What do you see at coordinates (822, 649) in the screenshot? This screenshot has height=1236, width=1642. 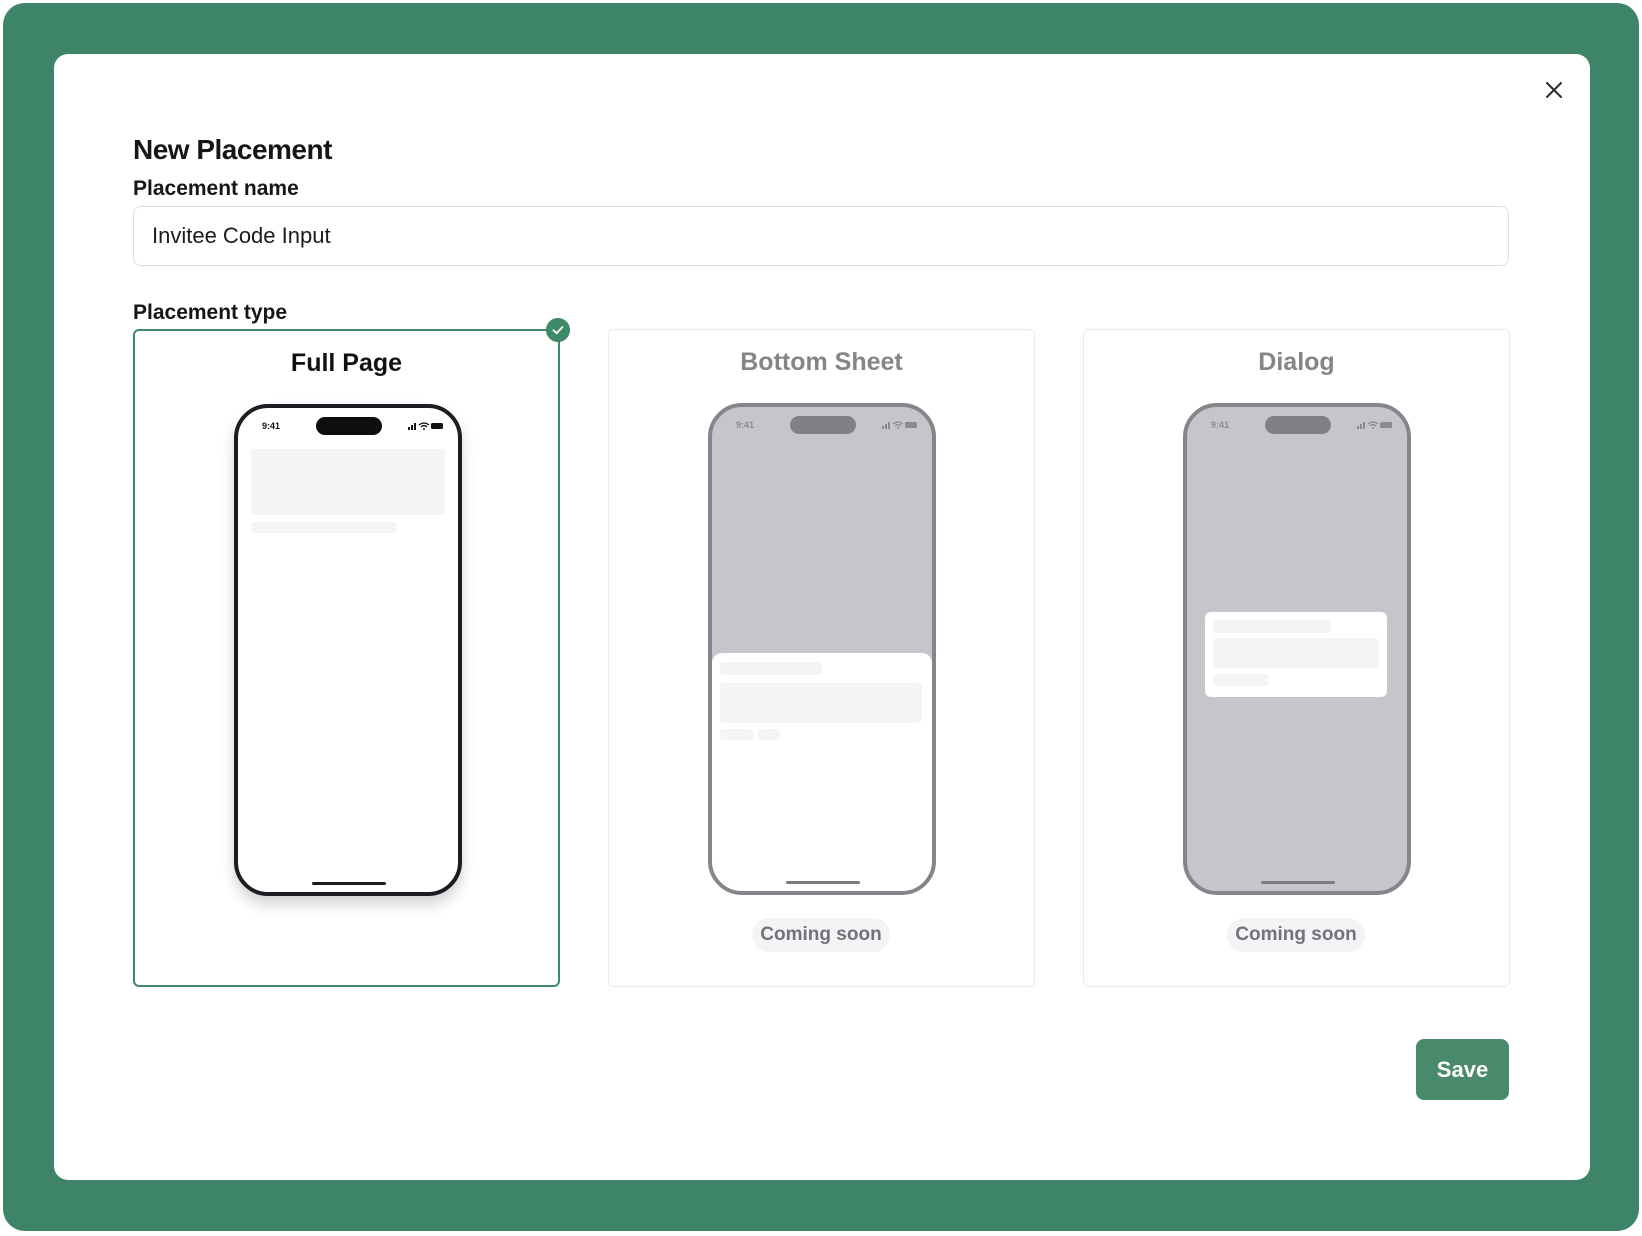 I see `phone-mockup-bottom-sheet: 9:41` at bounding box center [822, 649].